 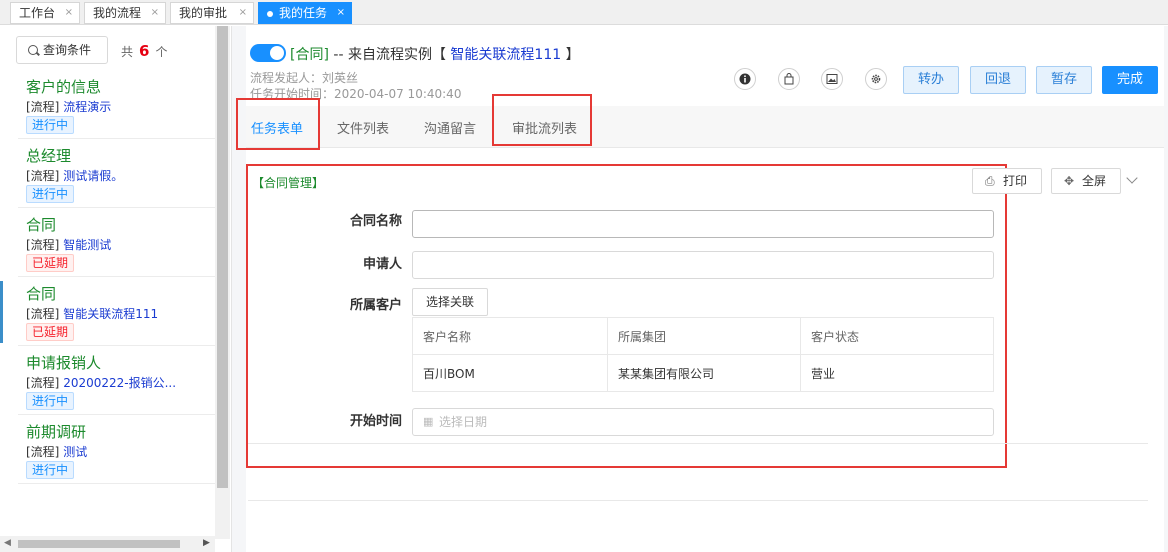 What do you see at coordinates (375, 305) in the screenshot?
I see `customer-label: 所属客户` at bounding box center [375, 305].